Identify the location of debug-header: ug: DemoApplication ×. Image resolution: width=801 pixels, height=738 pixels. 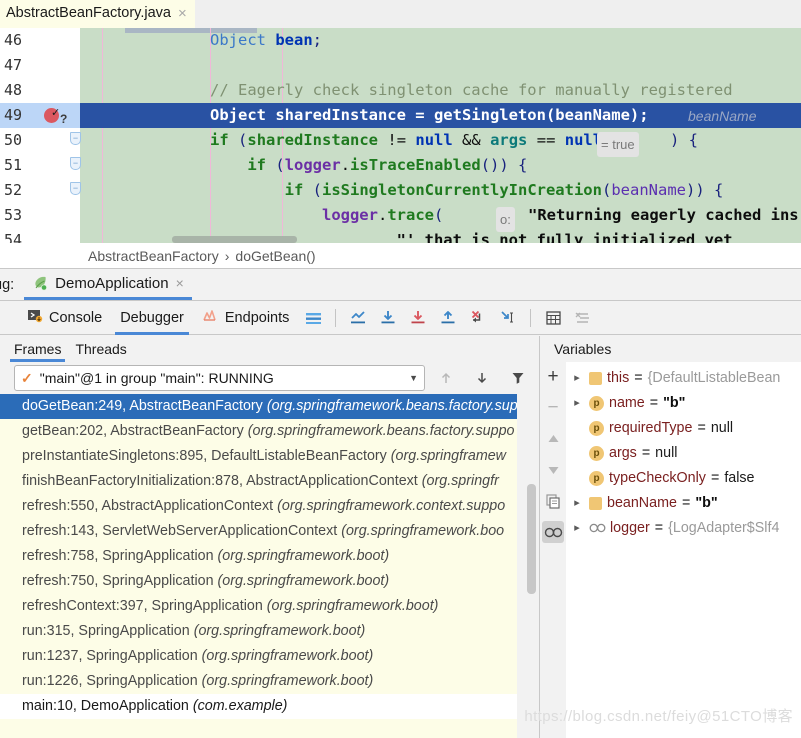
(400, 285).